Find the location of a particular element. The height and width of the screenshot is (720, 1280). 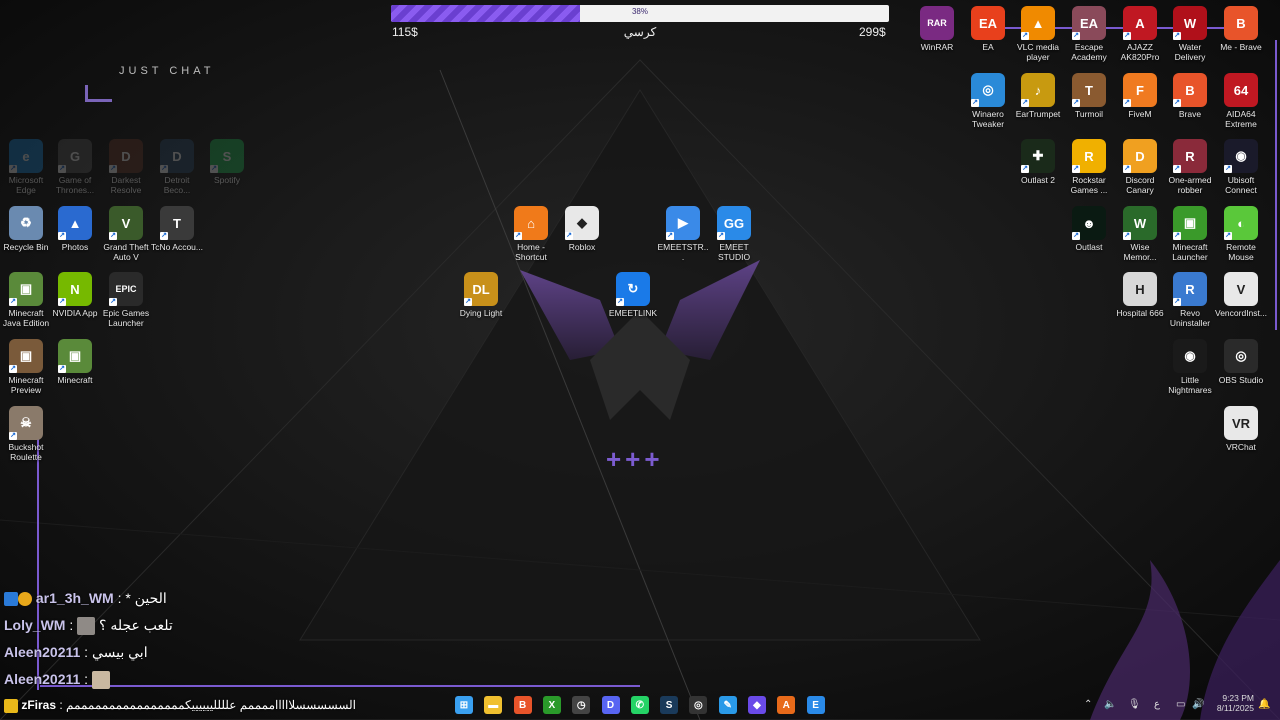

desktop-icon-vrchat: VR VRChat is located at coordinates (1241, 429).